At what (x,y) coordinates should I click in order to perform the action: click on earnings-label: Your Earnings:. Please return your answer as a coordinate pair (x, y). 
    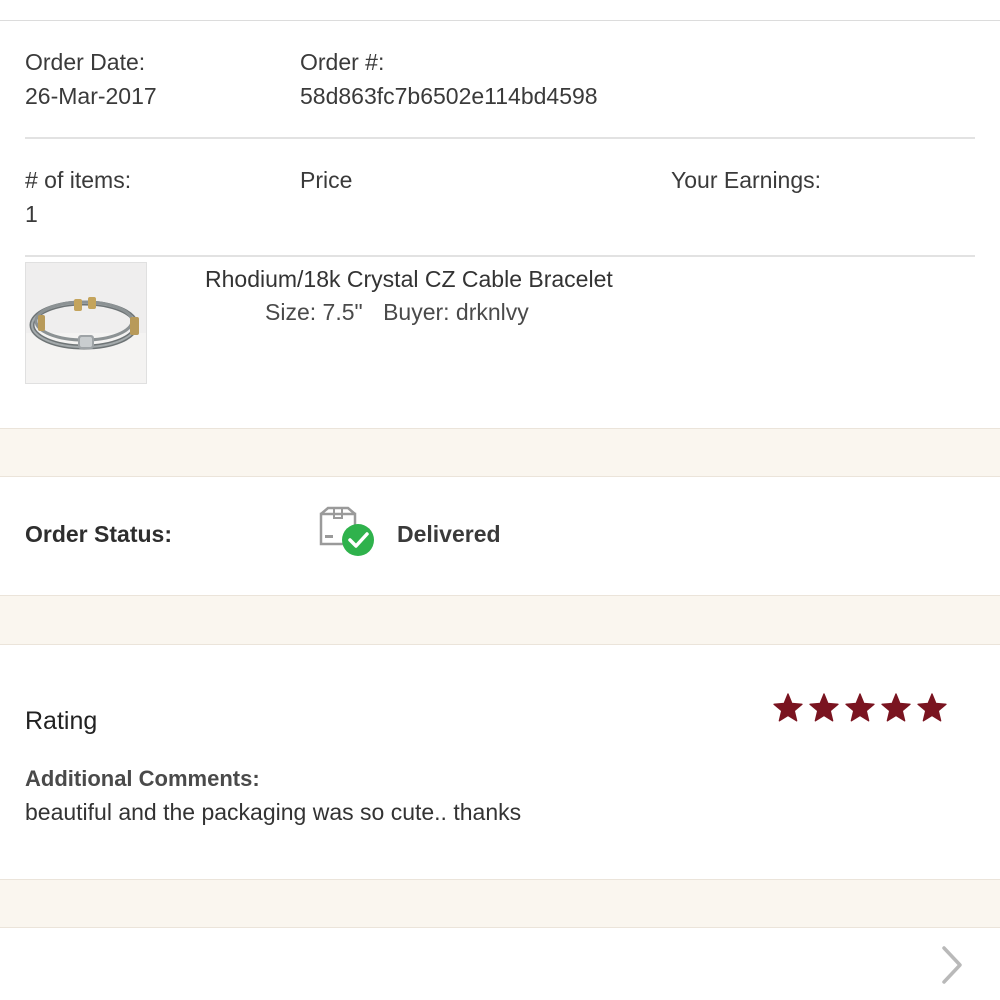
    Looking at the image, I should click on (746, 180).